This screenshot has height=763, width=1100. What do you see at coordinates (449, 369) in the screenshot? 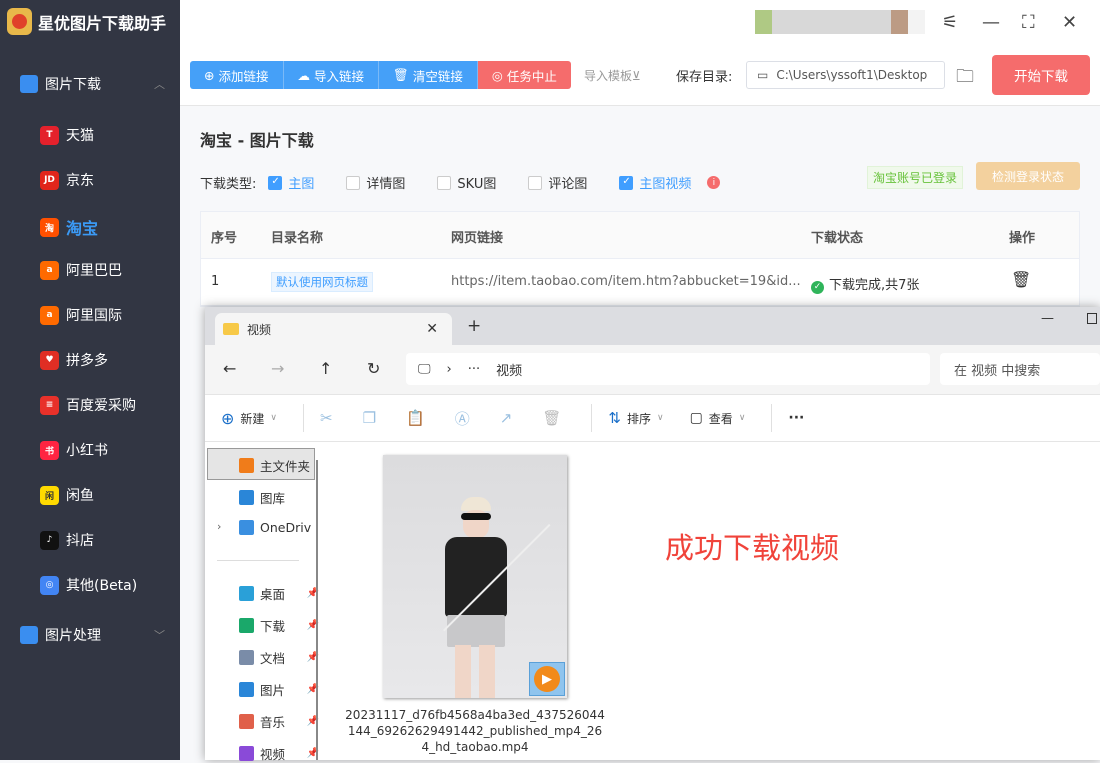
I see `chevron-right-icon: ›` at bounding box center [449, 369].